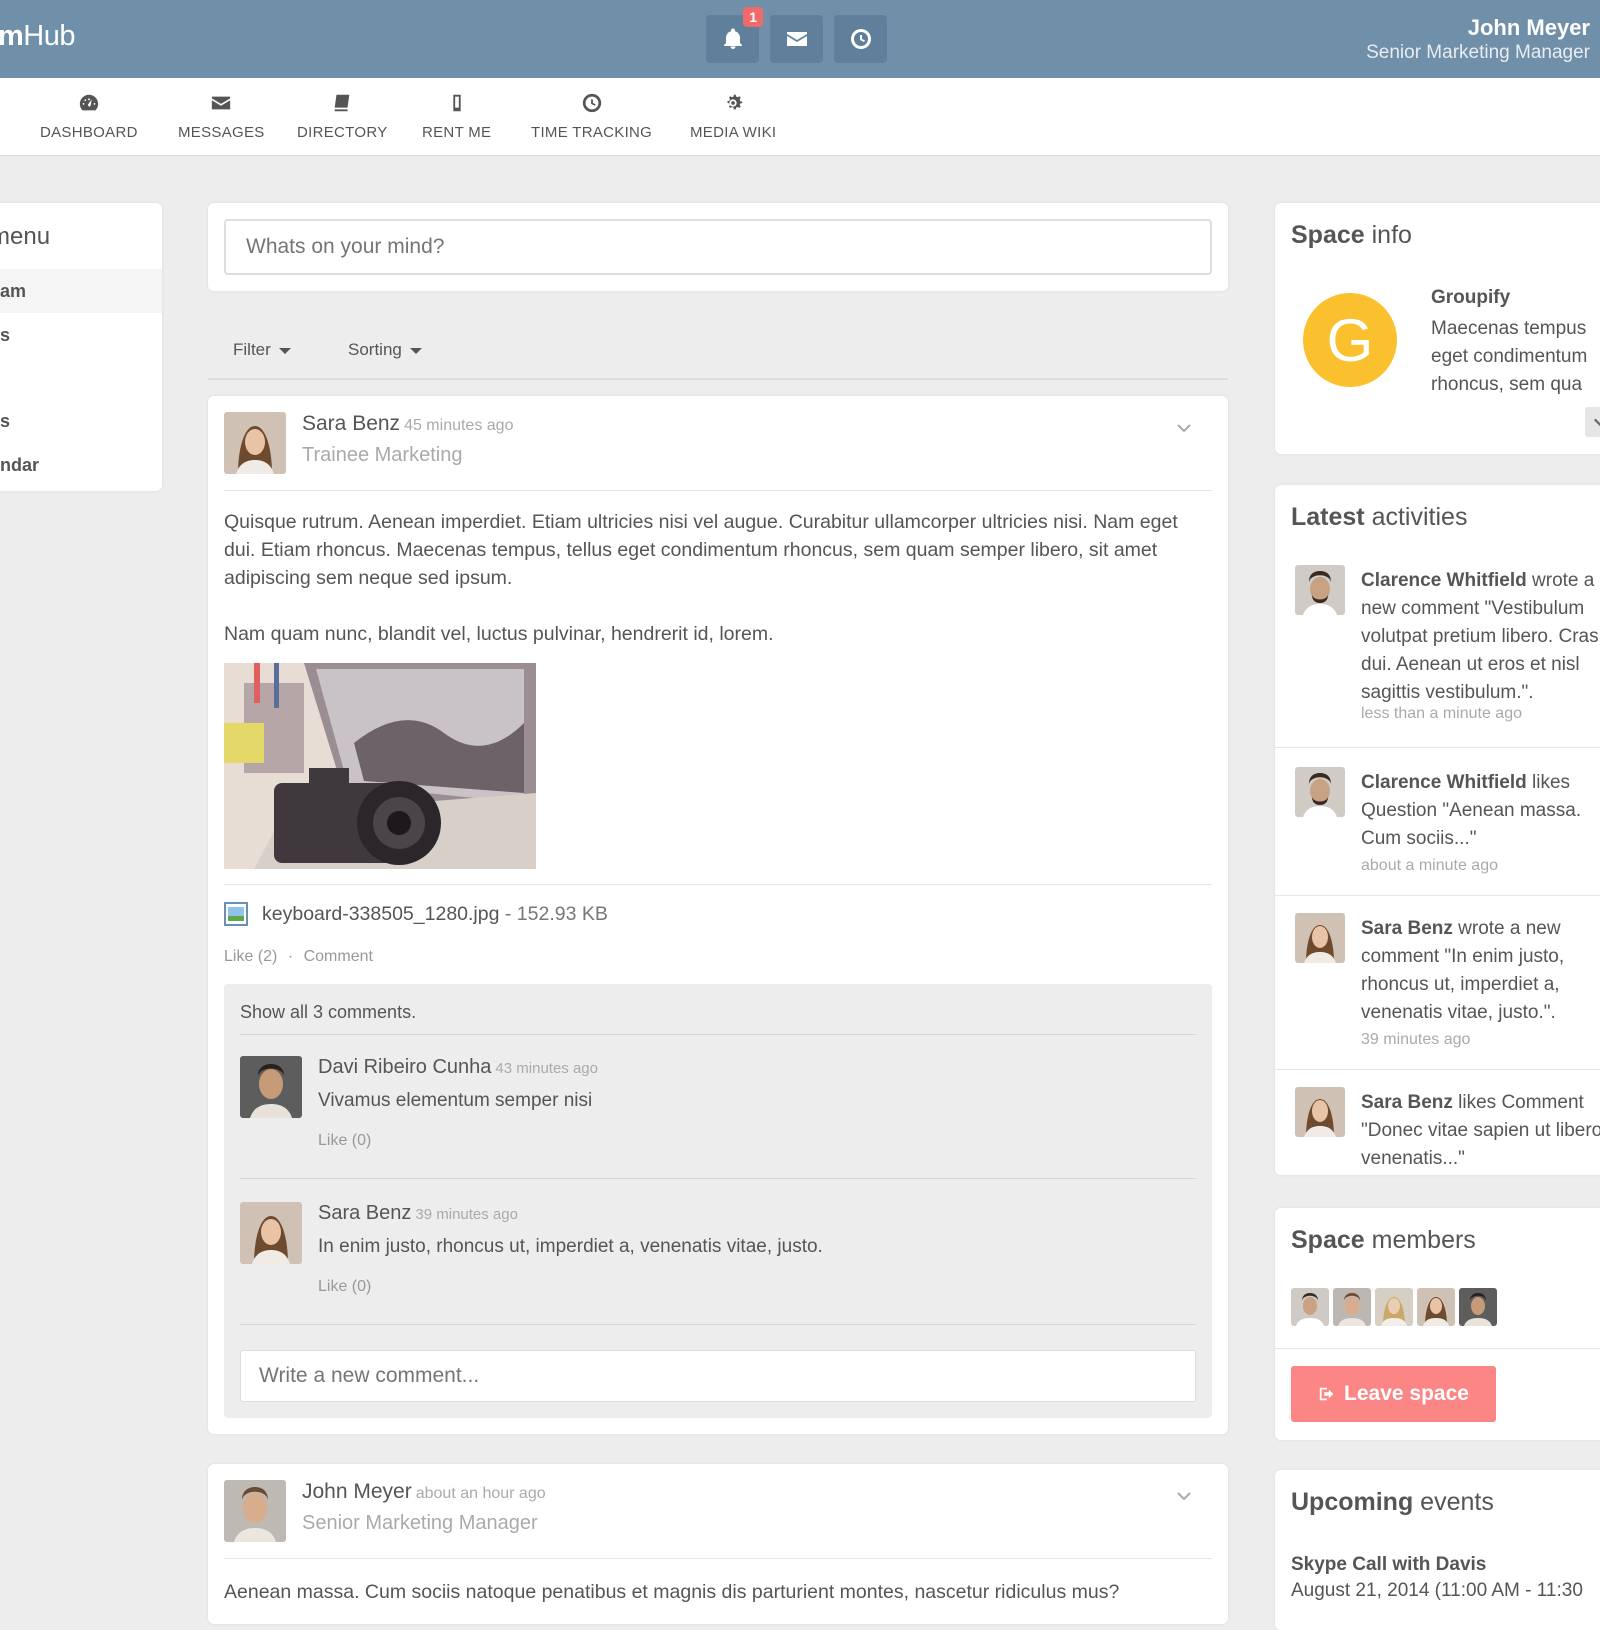 The height and width of the screenshot is (1630, 1600). I want to click on leave-space-button: Leave space, so click(1393, 1394).